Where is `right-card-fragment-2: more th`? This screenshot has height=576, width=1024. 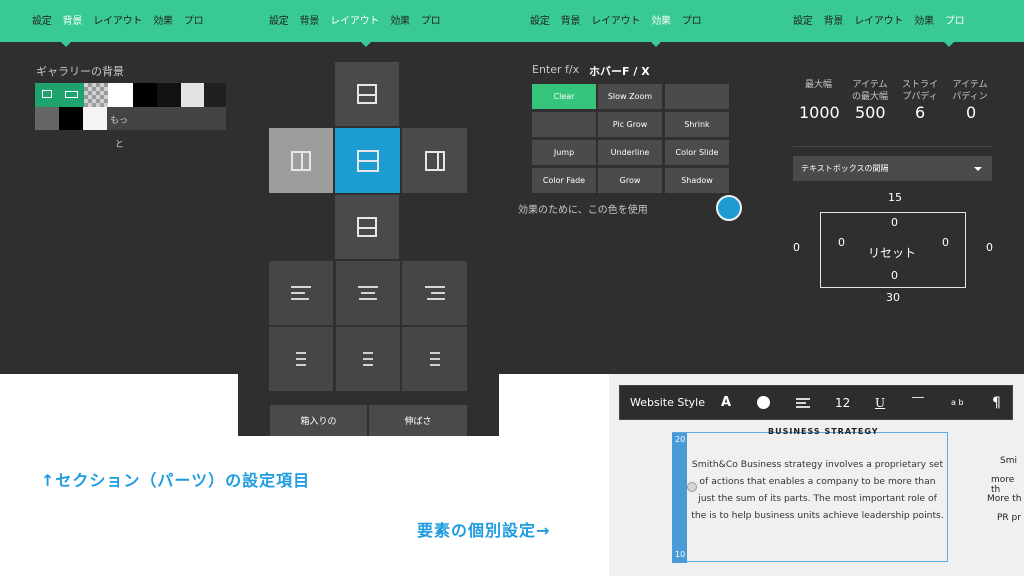 right-card-fragment-2: more th is located at coordinates (1003, 485).